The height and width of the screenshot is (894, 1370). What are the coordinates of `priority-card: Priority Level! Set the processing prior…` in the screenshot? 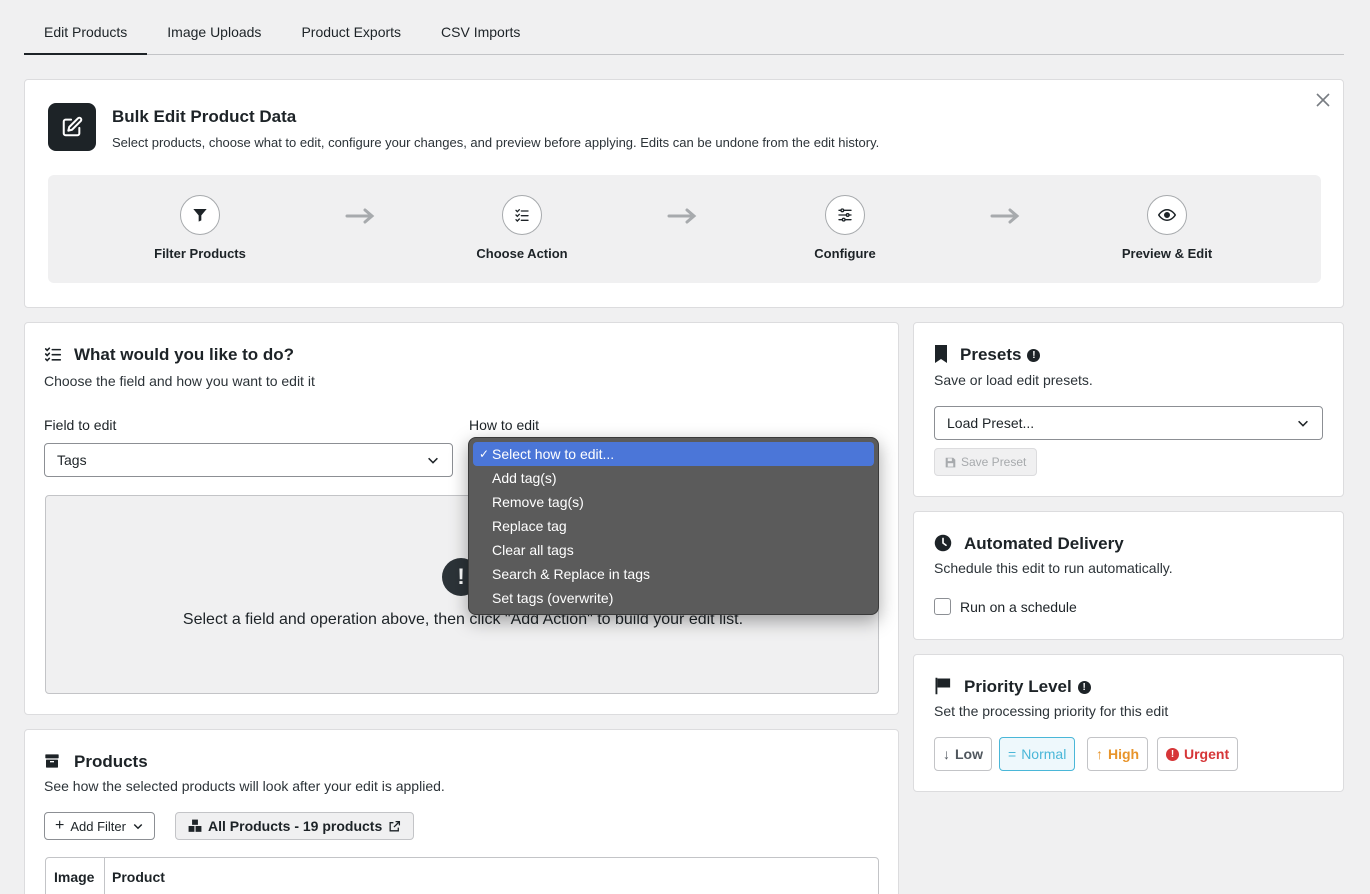 It's located at (1128, 723).